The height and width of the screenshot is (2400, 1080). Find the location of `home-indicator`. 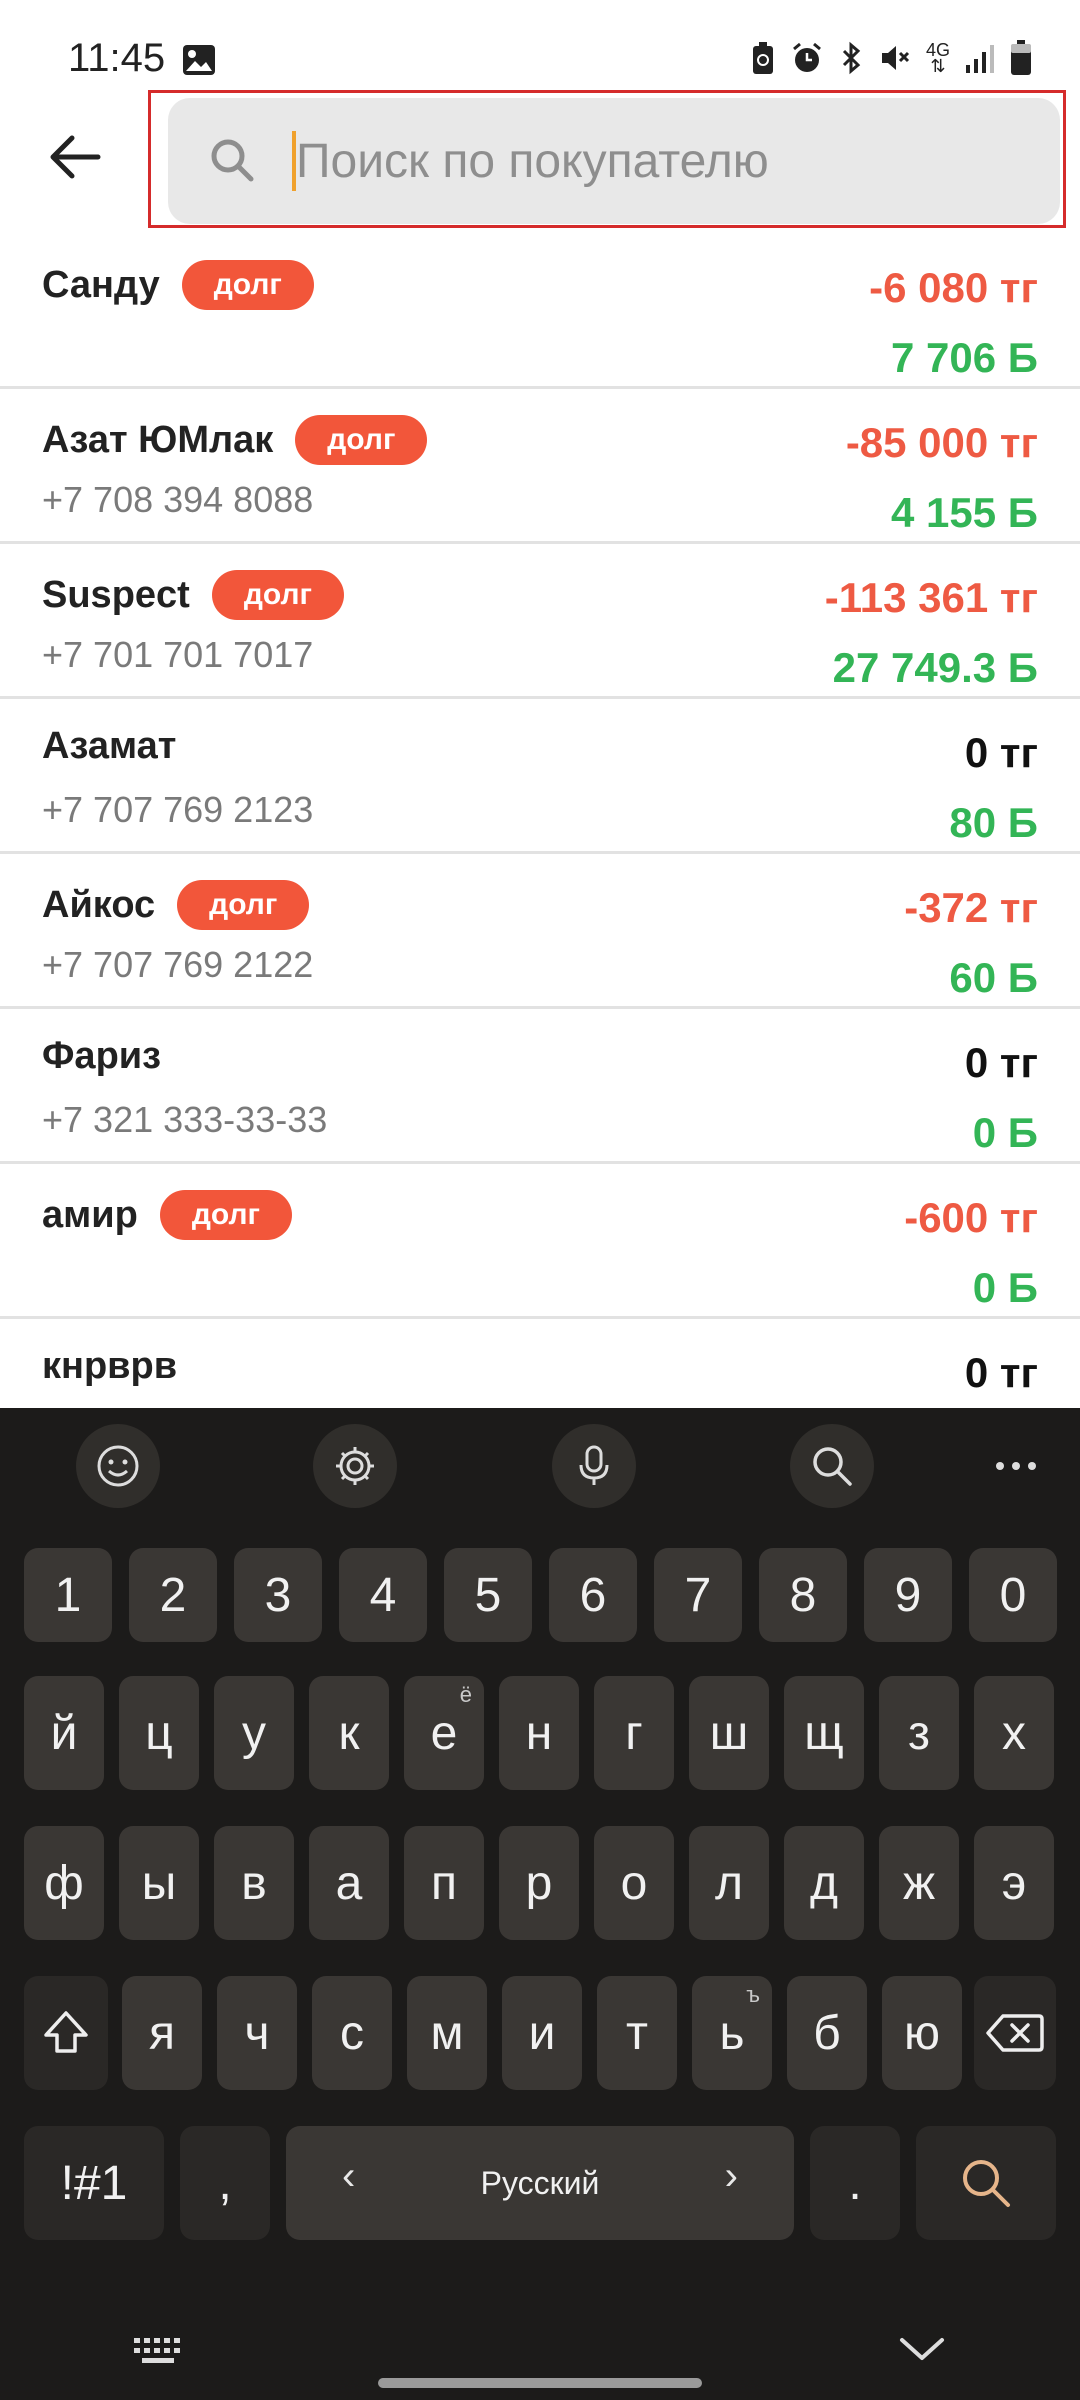

home-indicator is located at coordinates (540, 2383).